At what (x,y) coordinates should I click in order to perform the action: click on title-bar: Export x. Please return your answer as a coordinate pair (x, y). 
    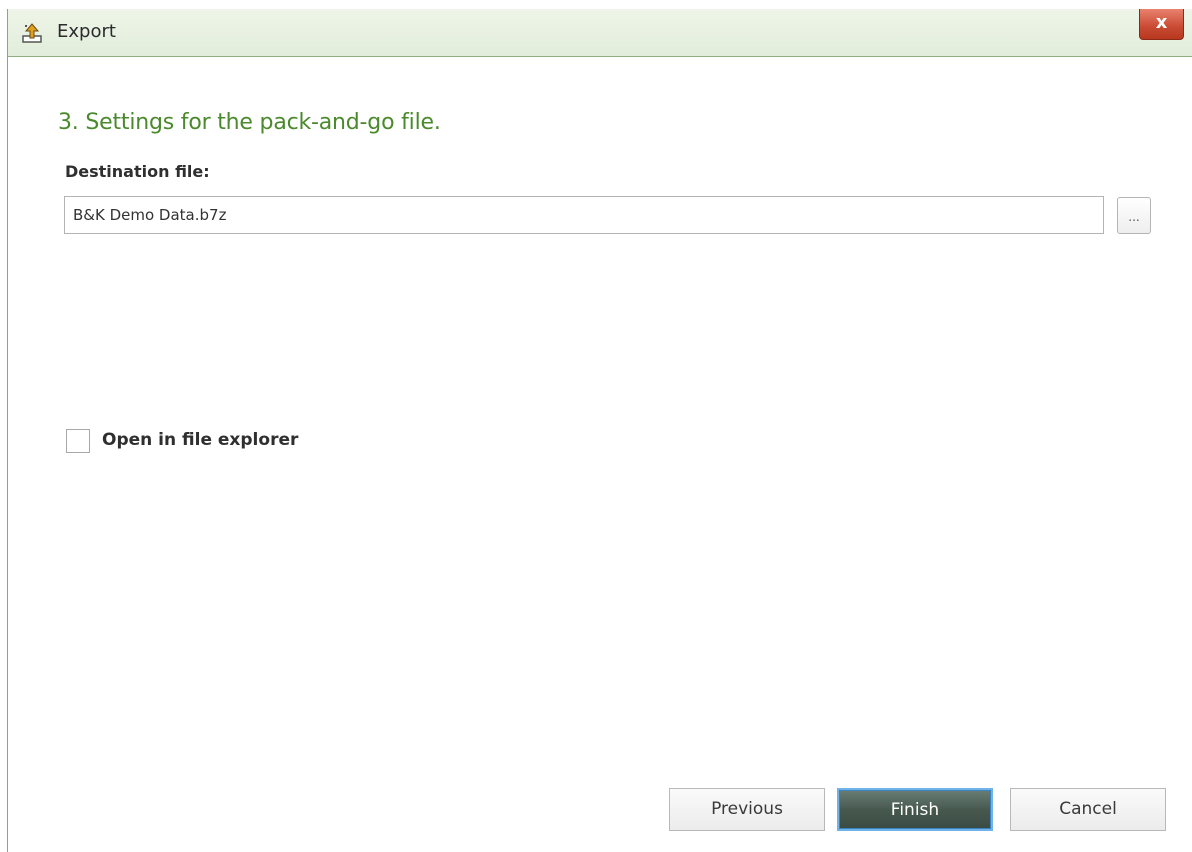
    Looking at the image, I should click on (600, 33).